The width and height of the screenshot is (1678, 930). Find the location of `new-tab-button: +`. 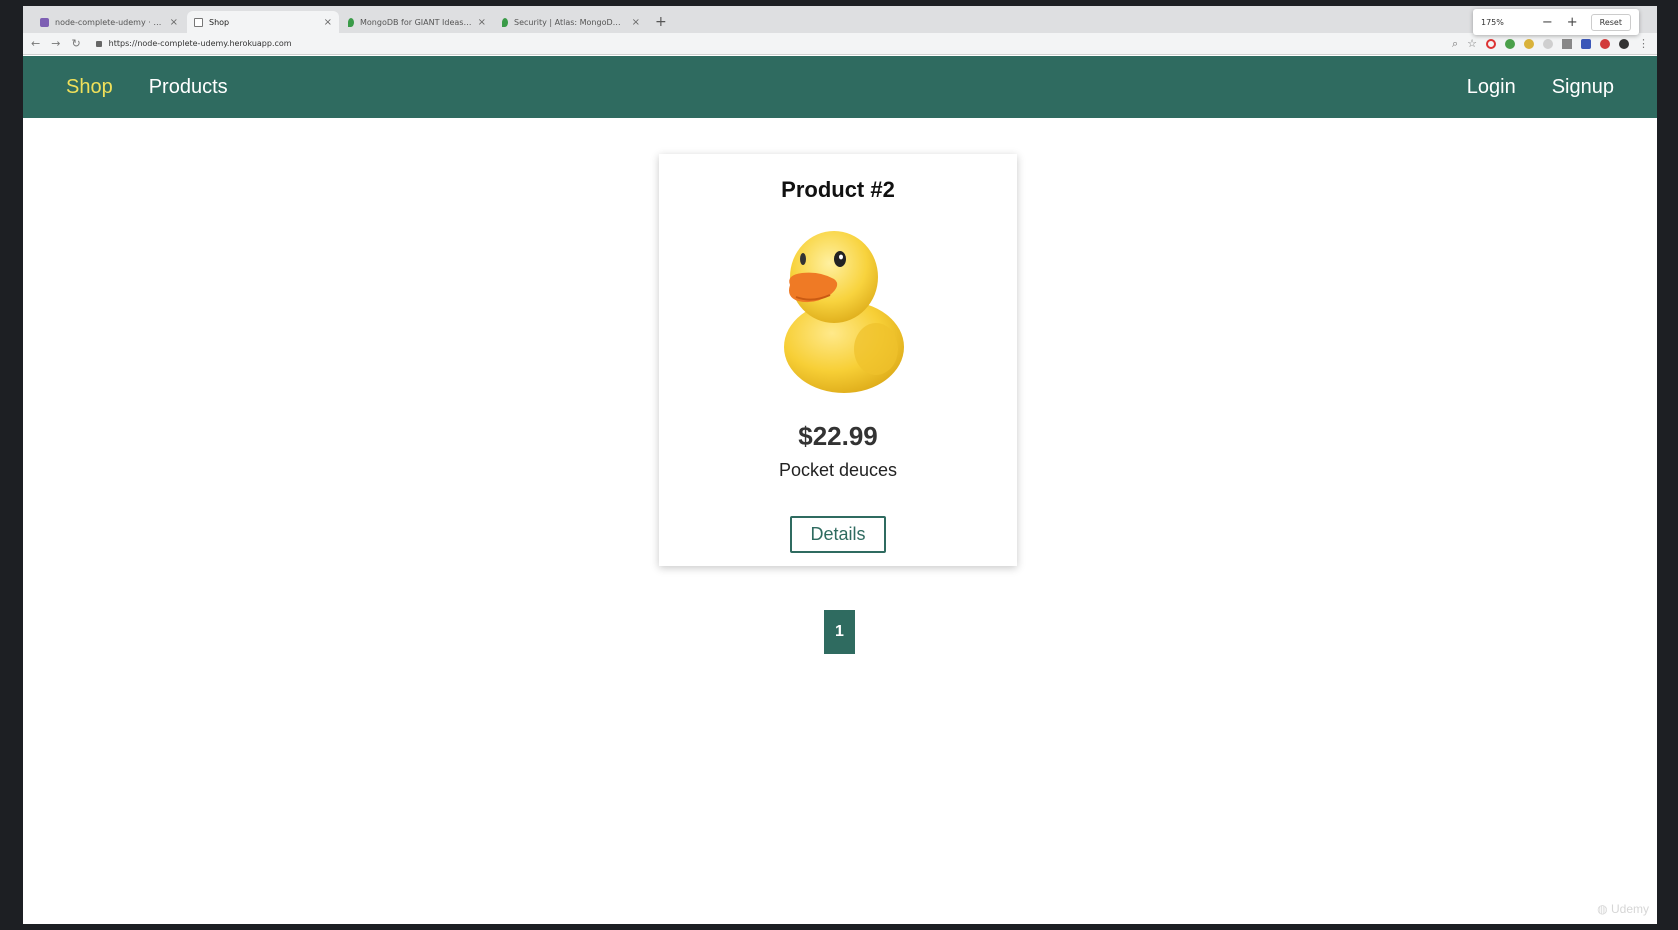

new-tab-button: + is located at coordinates (661, 22).